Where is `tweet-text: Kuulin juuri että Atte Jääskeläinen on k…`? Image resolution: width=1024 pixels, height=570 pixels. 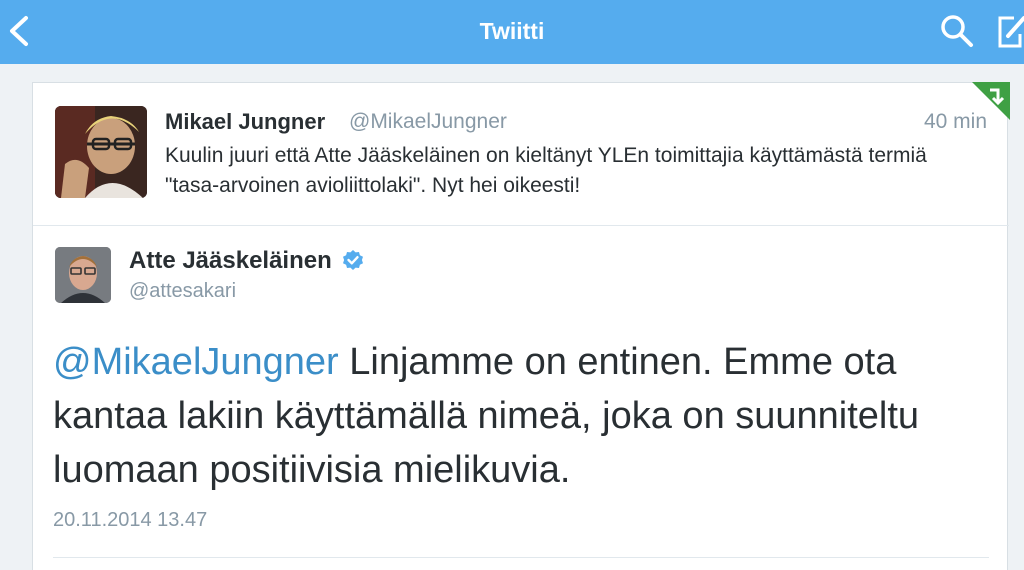 tweet-text: Kuulin juuri että Atte Jääskeläinen on k… is located at coordinates (546, 170).